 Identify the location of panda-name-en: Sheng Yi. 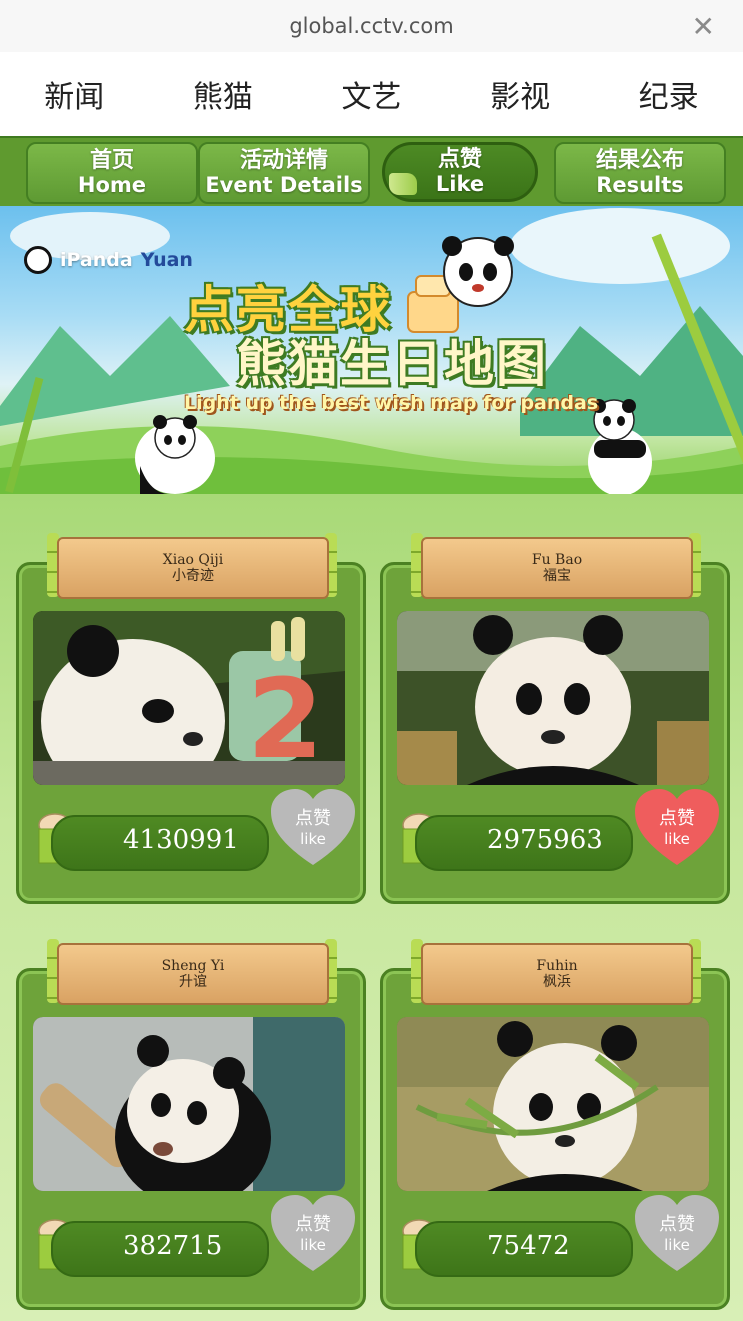
(193, 966).